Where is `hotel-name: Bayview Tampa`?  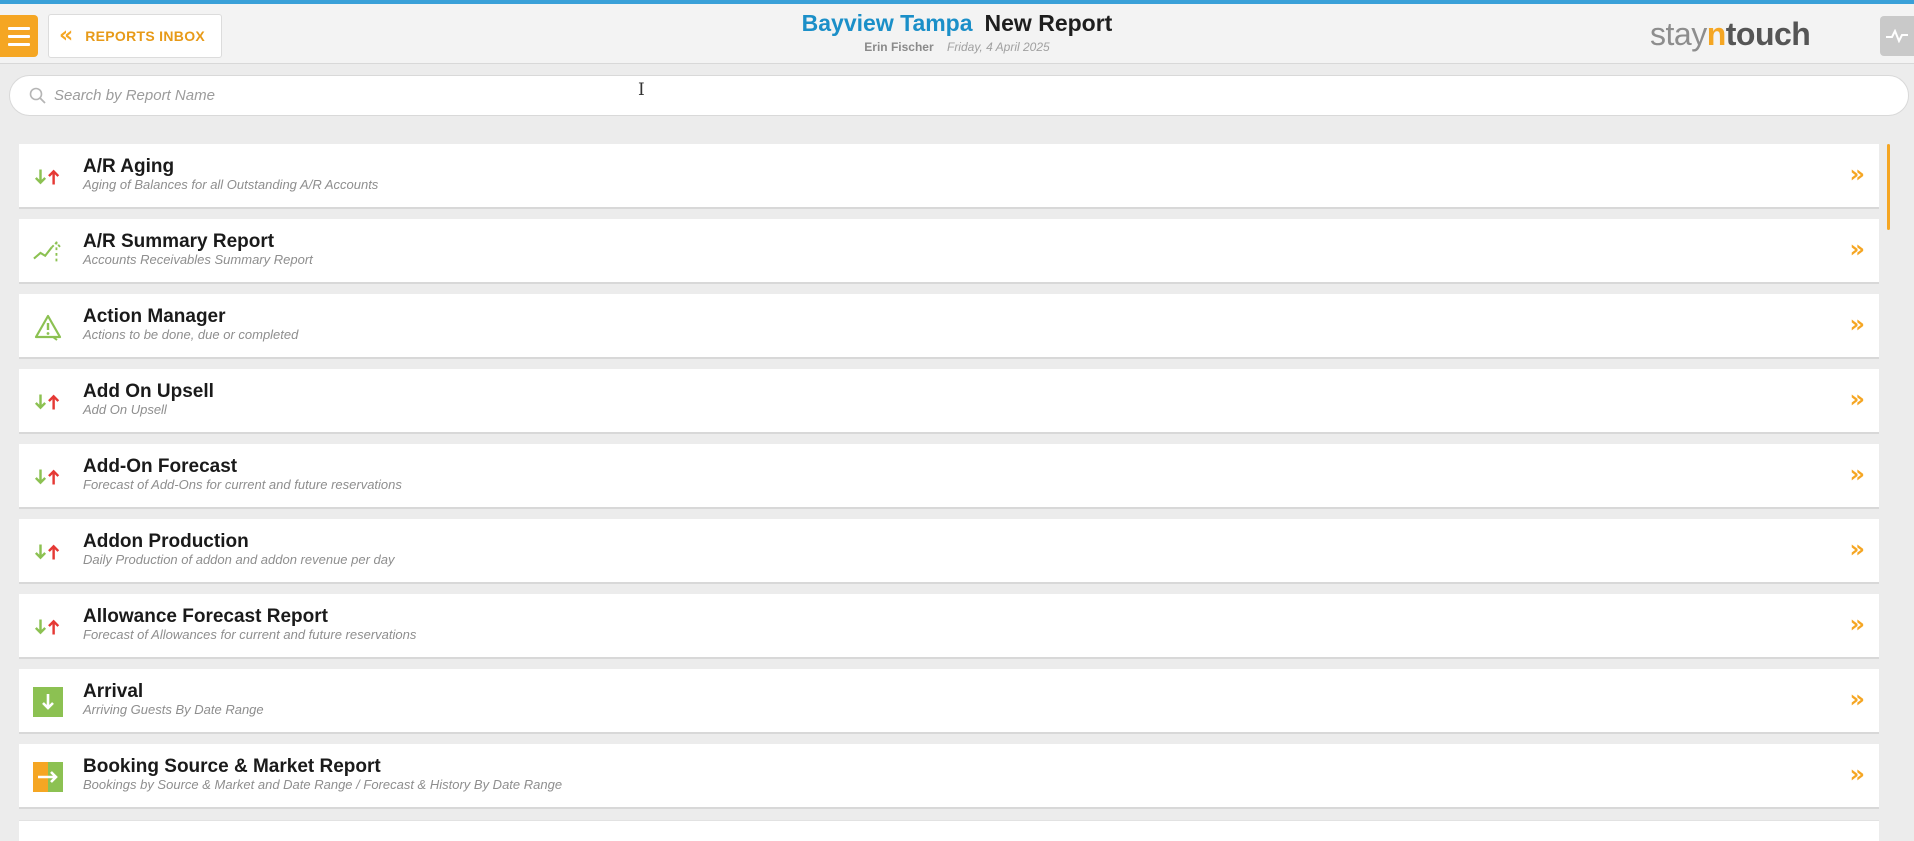
hotel-name: Bayview Tampa is located at coordinates (887, 23).